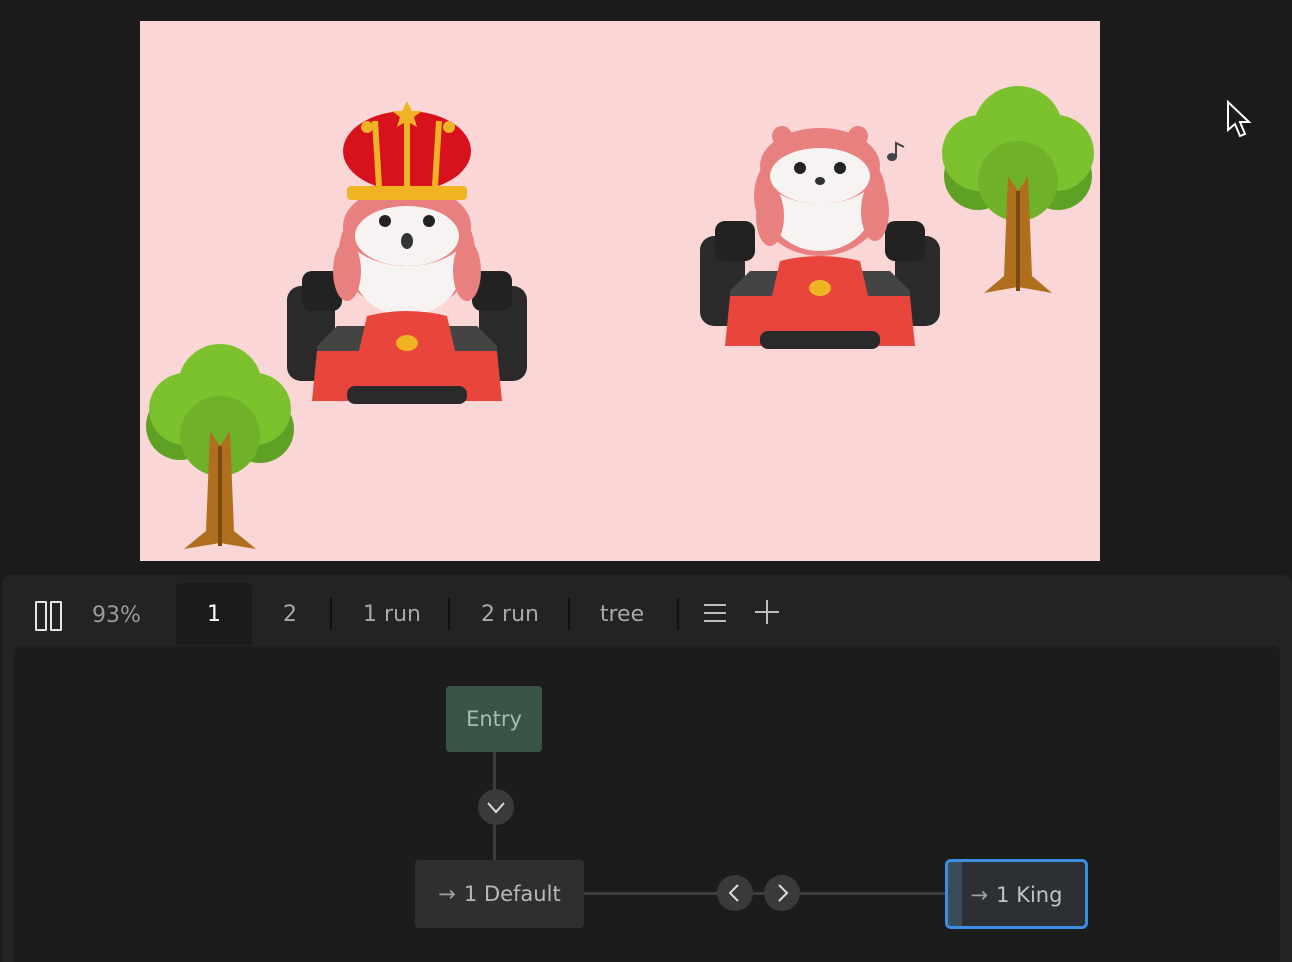 The image size is (1292, 962). What do you see at coordinates (407, 252) in the screenshot?
I see `king-hamster-kart` at bounding box center [407, 252].